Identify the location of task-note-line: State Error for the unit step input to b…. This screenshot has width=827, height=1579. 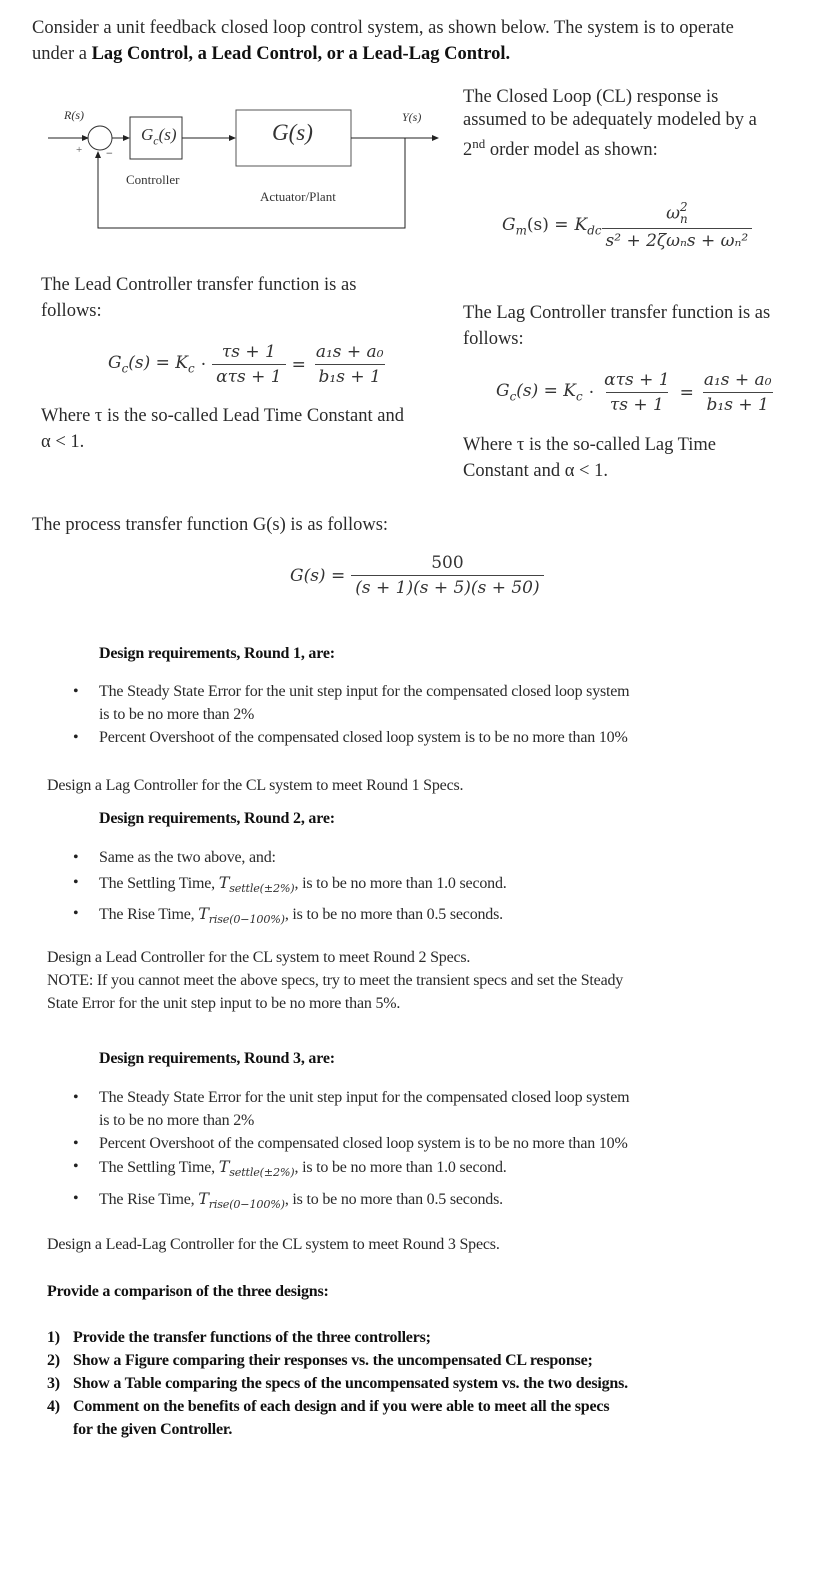
(224, 1003).